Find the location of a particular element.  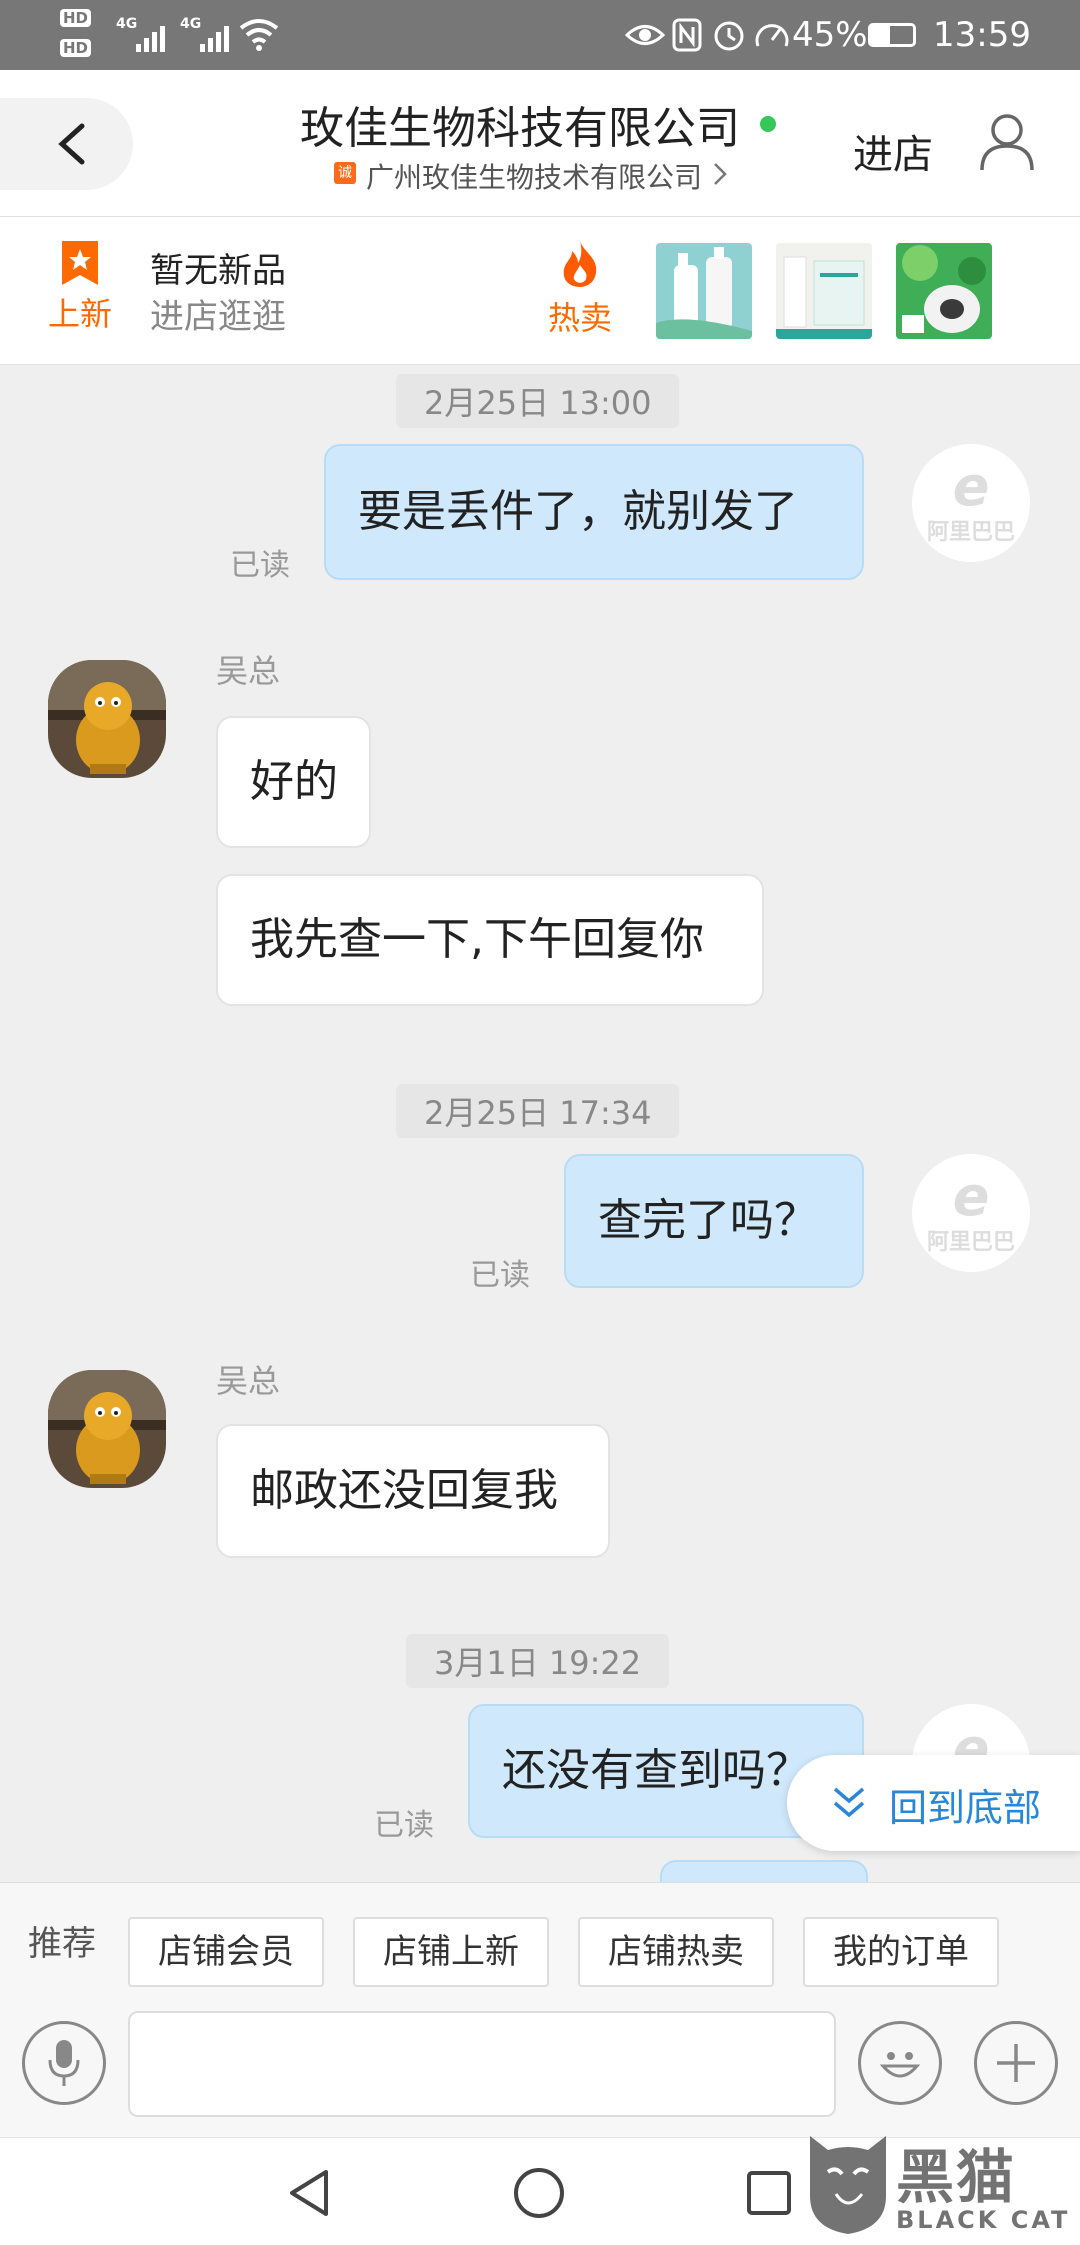

emoji-icon is located at coordinates (900, 2065).